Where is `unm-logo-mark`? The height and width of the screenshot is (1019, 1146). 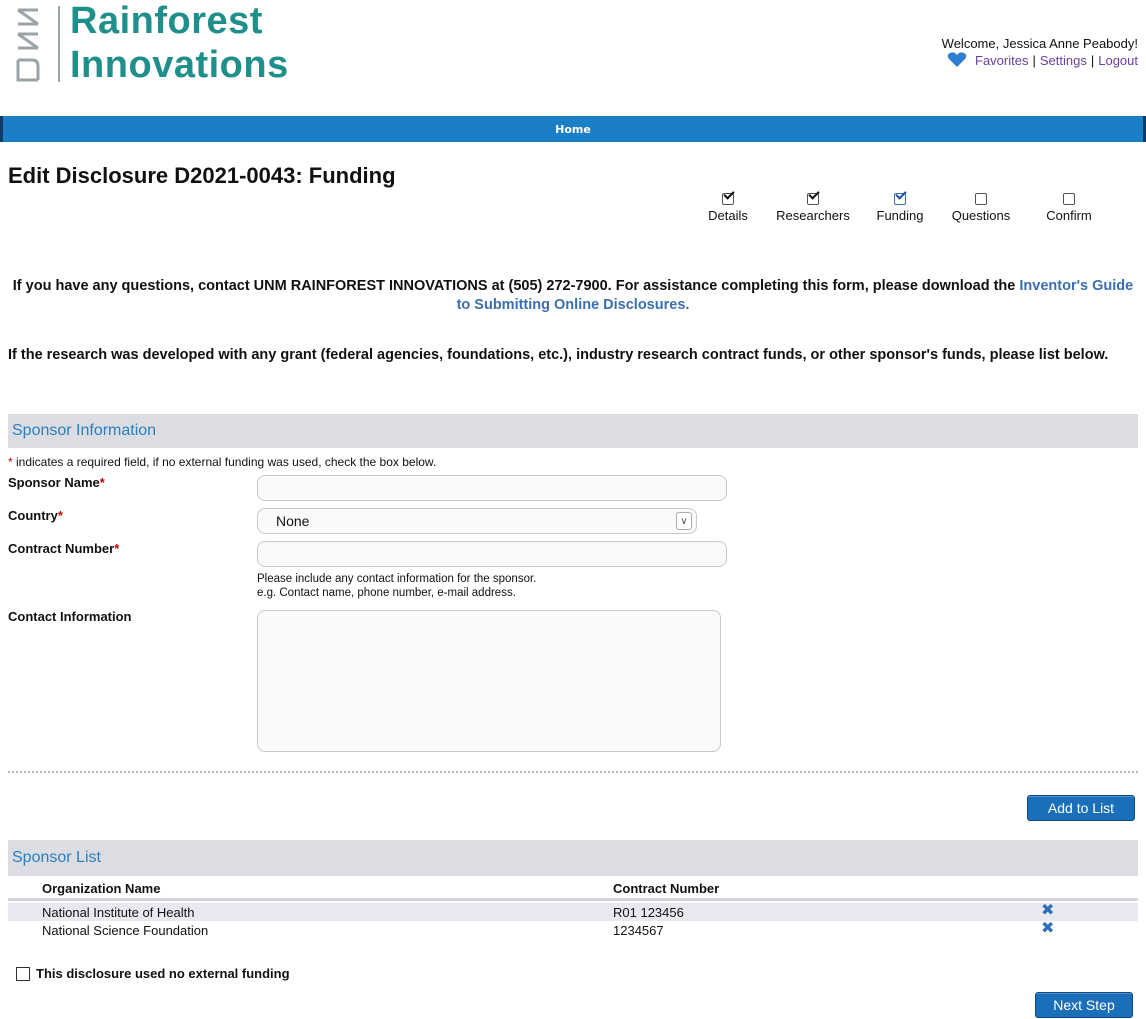 unm-logo-mark is located at coordinates (28, 45).